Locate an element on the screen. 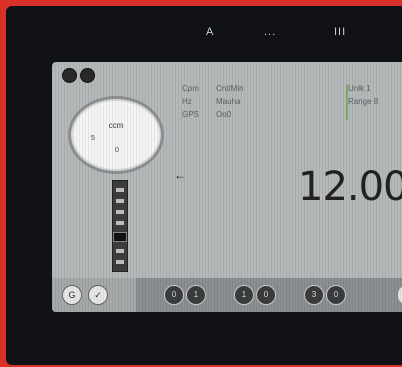  rotary-dial: ccm 5 0 is located at coordinates (116, 135).